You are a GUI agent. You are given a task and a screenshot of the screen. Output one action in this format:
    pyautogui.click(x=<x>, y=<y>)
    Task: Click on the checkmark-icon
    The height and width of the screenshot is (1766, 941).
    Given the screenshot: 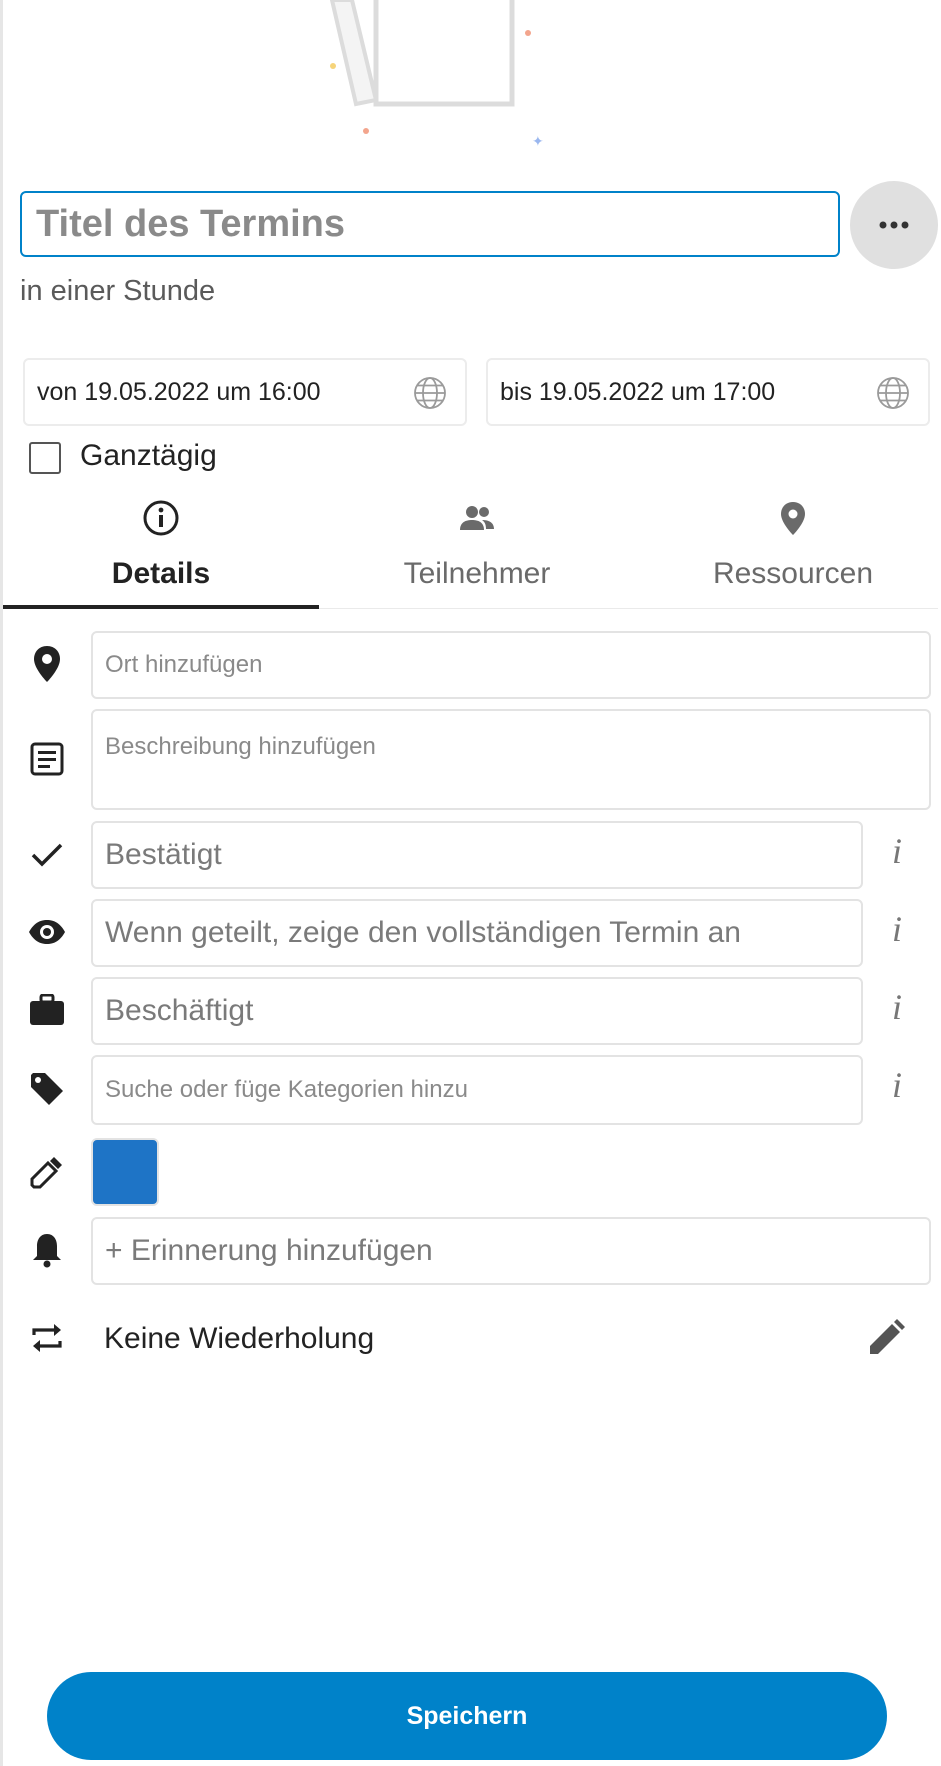 What is the action you would take?
    pyautogui.click(x=47, y=855)
    